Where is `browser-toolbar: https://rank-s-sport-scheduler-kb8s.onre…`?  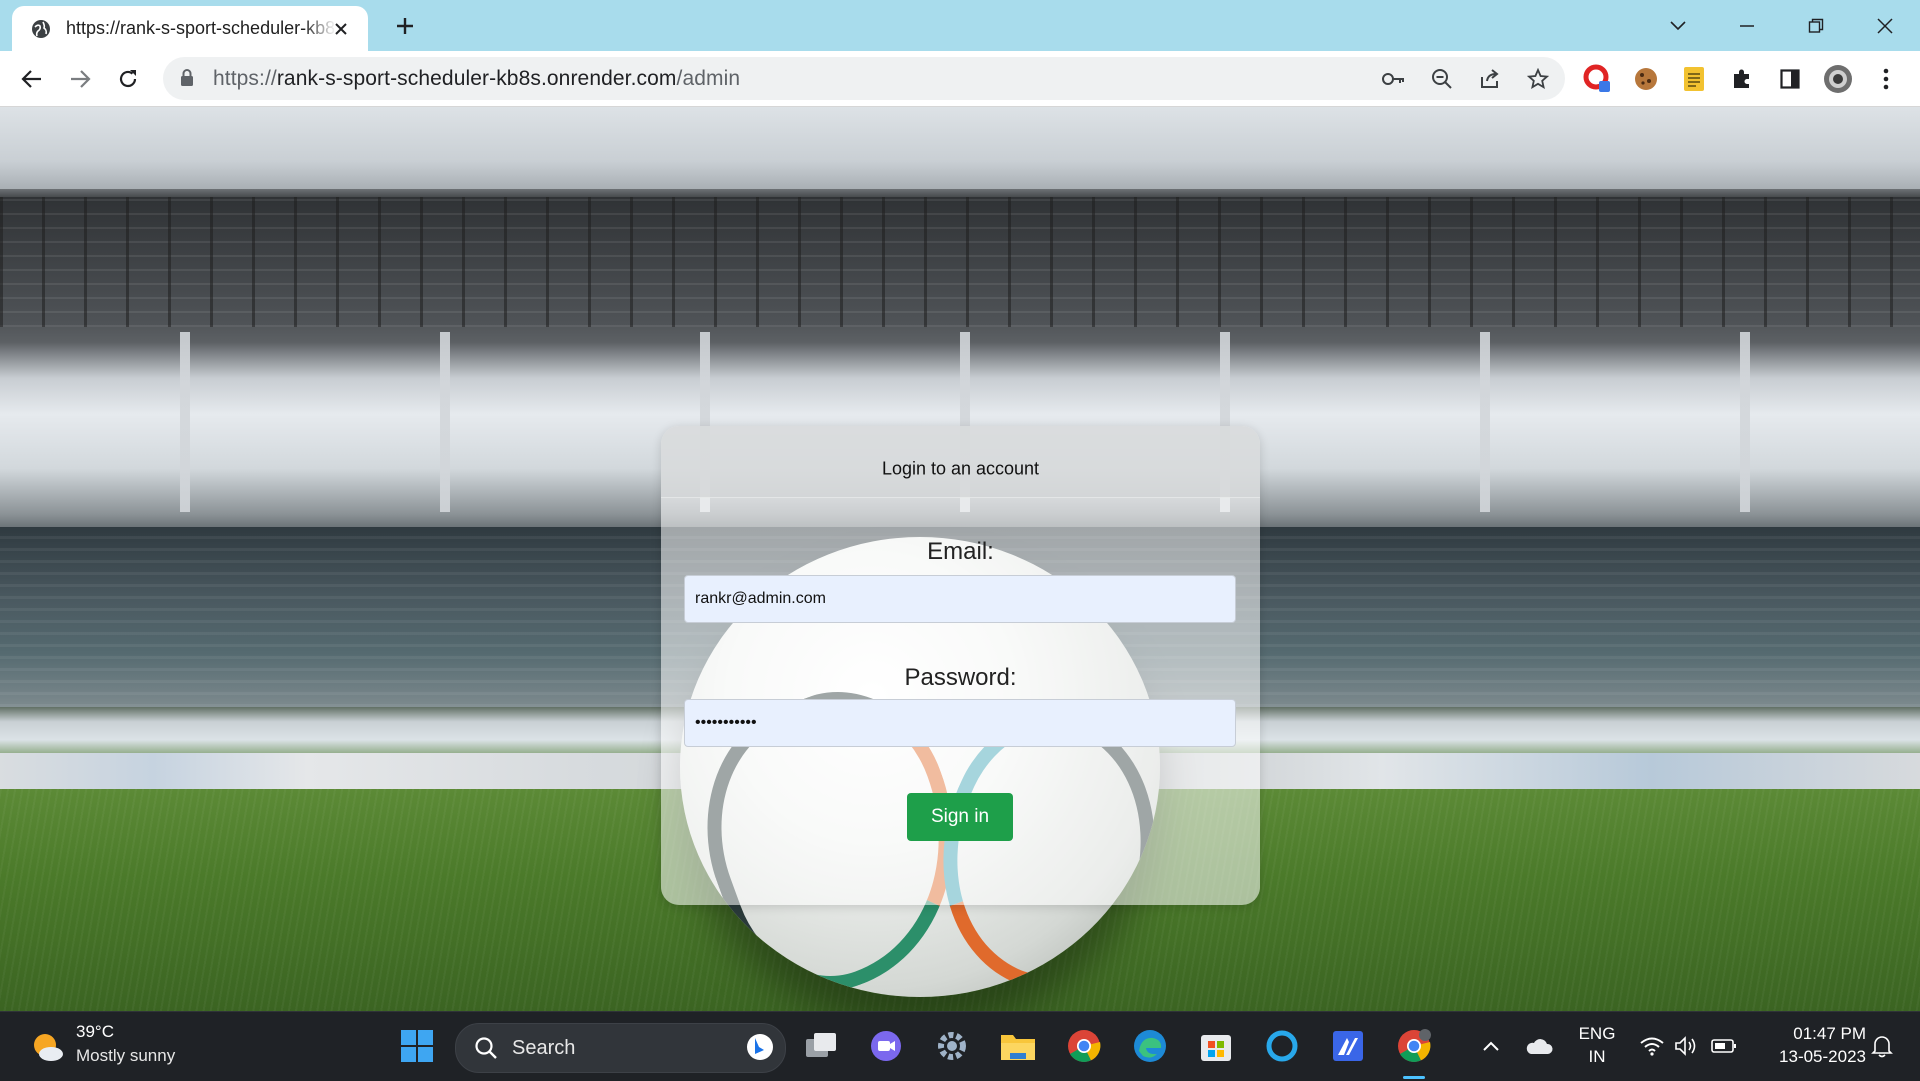
browser-toolbar: https://rank-s-sport-scheduler-kb8s.onre… is located at coordinates (960, 79).